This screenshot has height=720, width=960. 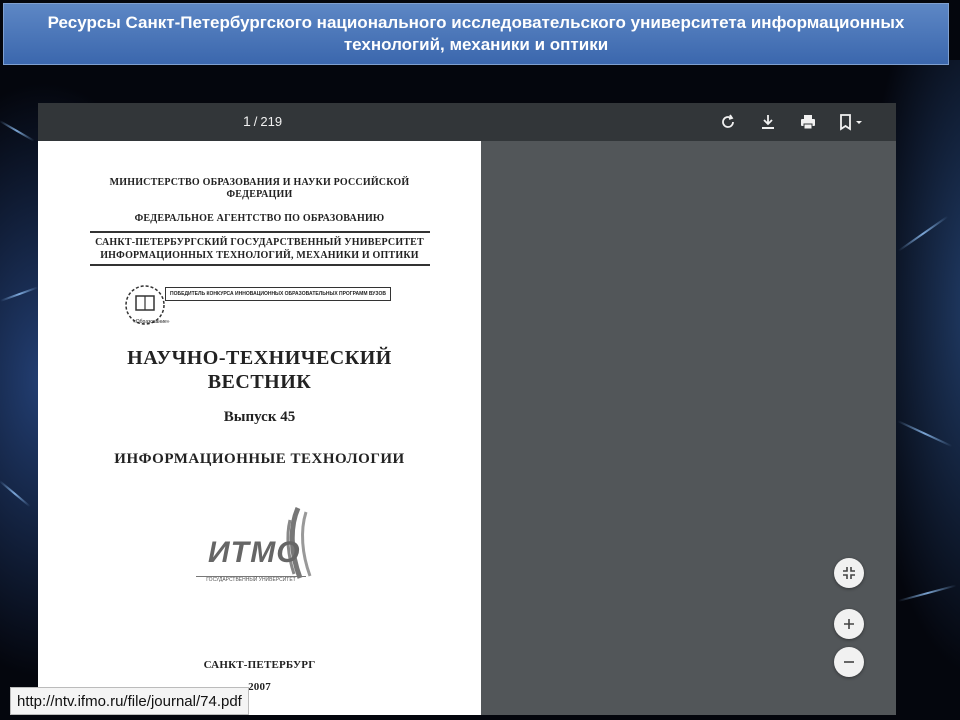 What do you see at coordinates (259, 358) in the screenshot?
I see `journal-title-line1: НАУЧНО-ТЕХНИЧЕСКИЙ` at bounding box center [259, 358].